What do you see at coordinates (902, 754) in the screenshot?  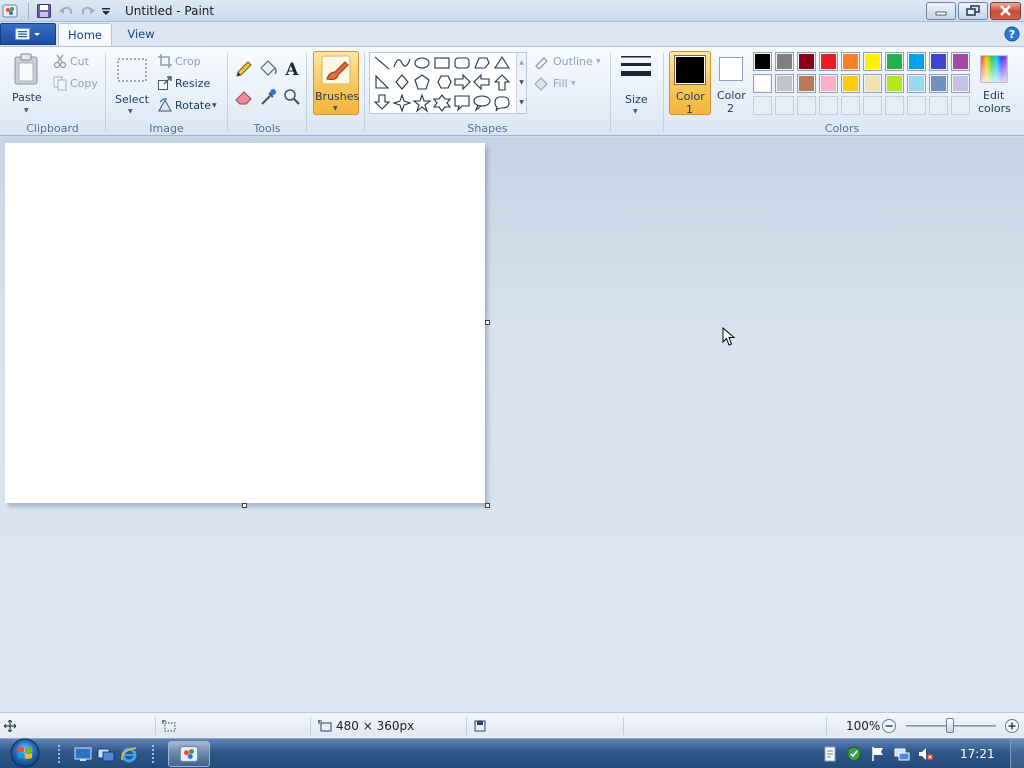 I see `network-icon` at bounding box center [902, 754].